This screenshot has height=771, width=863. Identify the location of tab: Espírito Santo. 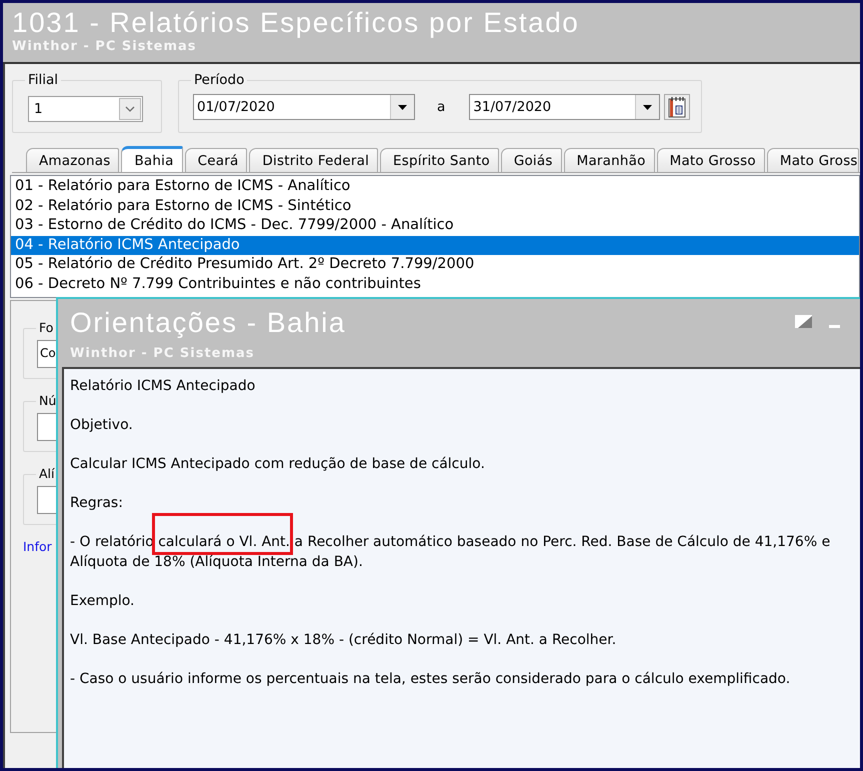
(439, 160).